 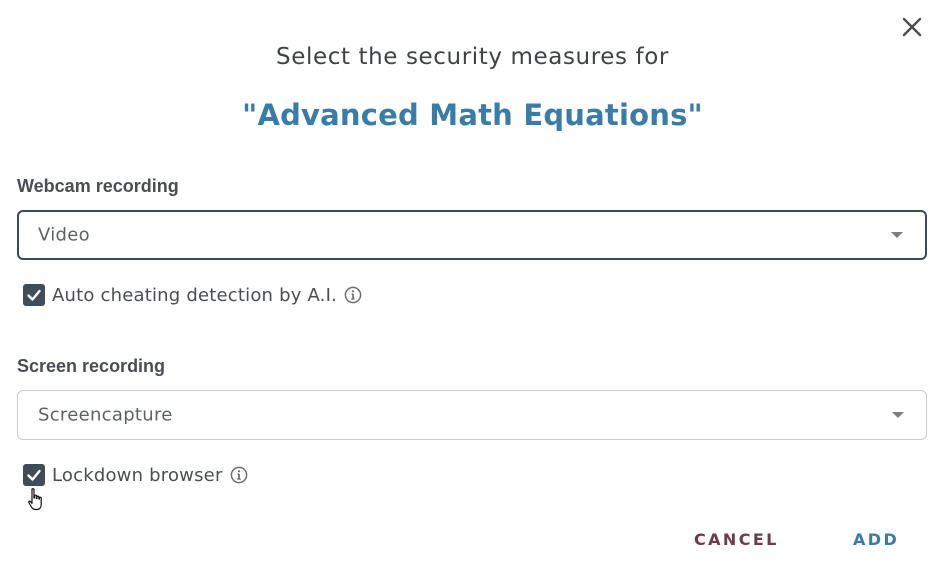 I want to click on webcam-recording-select: Video, so click(x=472, y=235).